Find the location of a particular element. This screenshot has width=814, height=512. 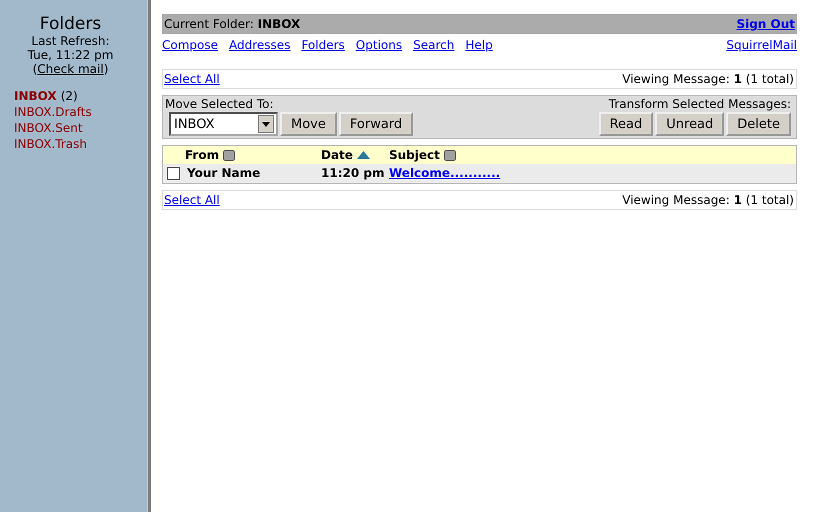

action-button: Unread is located at coordinates (689, 124).